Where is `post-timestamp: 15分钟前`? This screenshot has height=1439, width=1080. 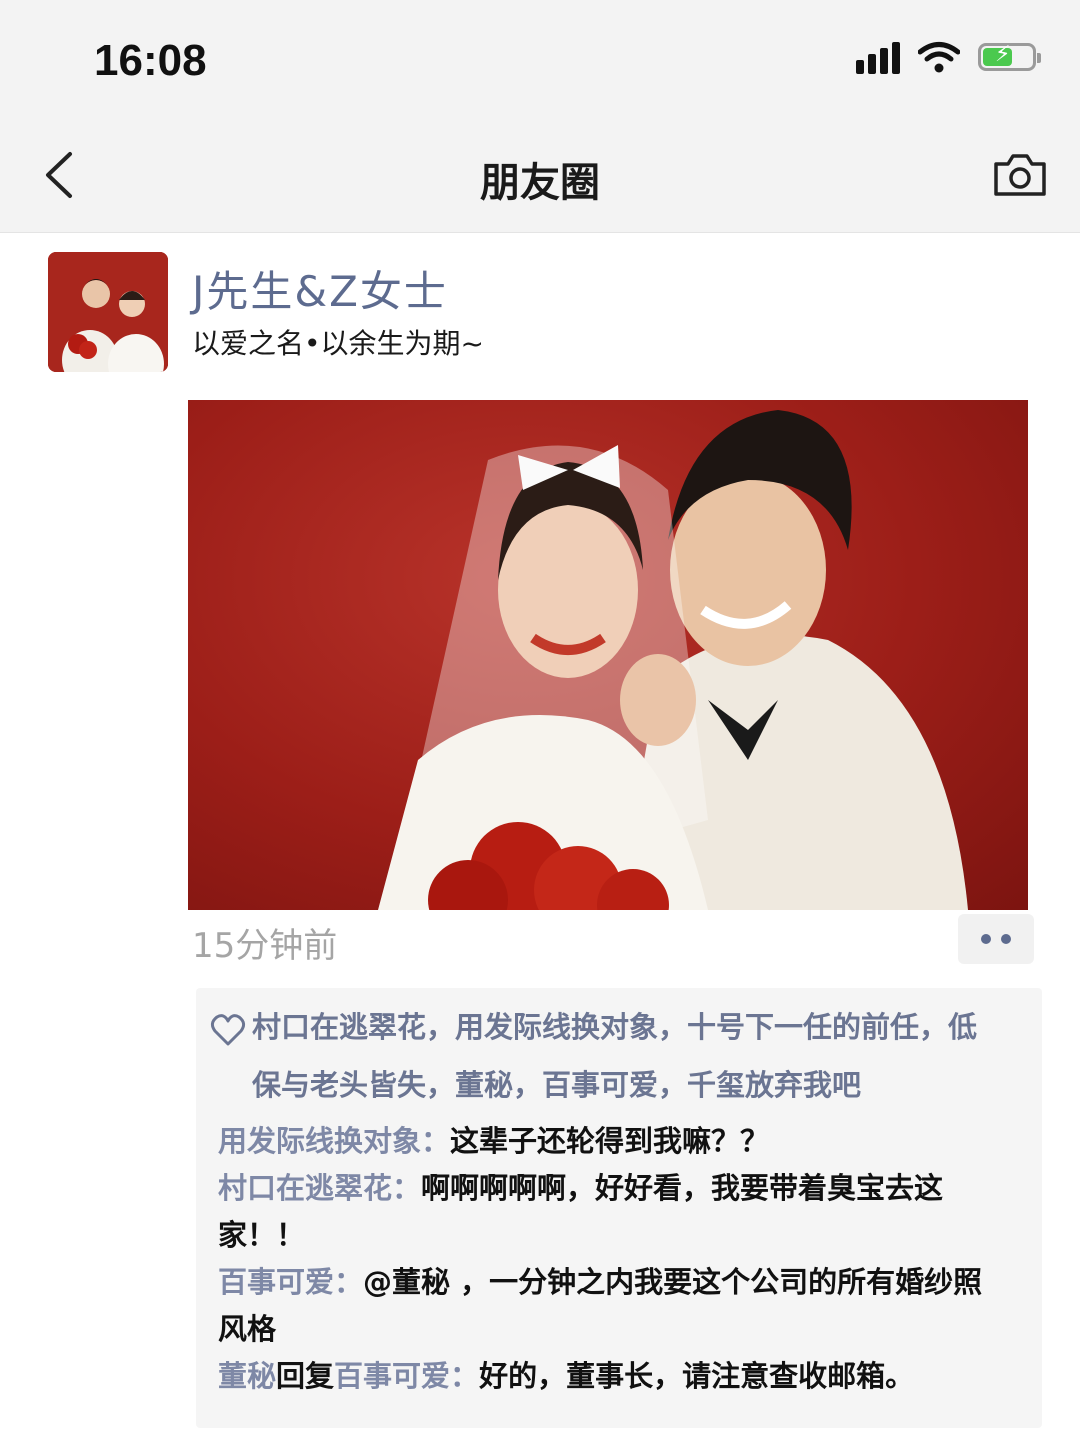 post-timestamp: 15分钟前 is located at coordinates (265, 946).